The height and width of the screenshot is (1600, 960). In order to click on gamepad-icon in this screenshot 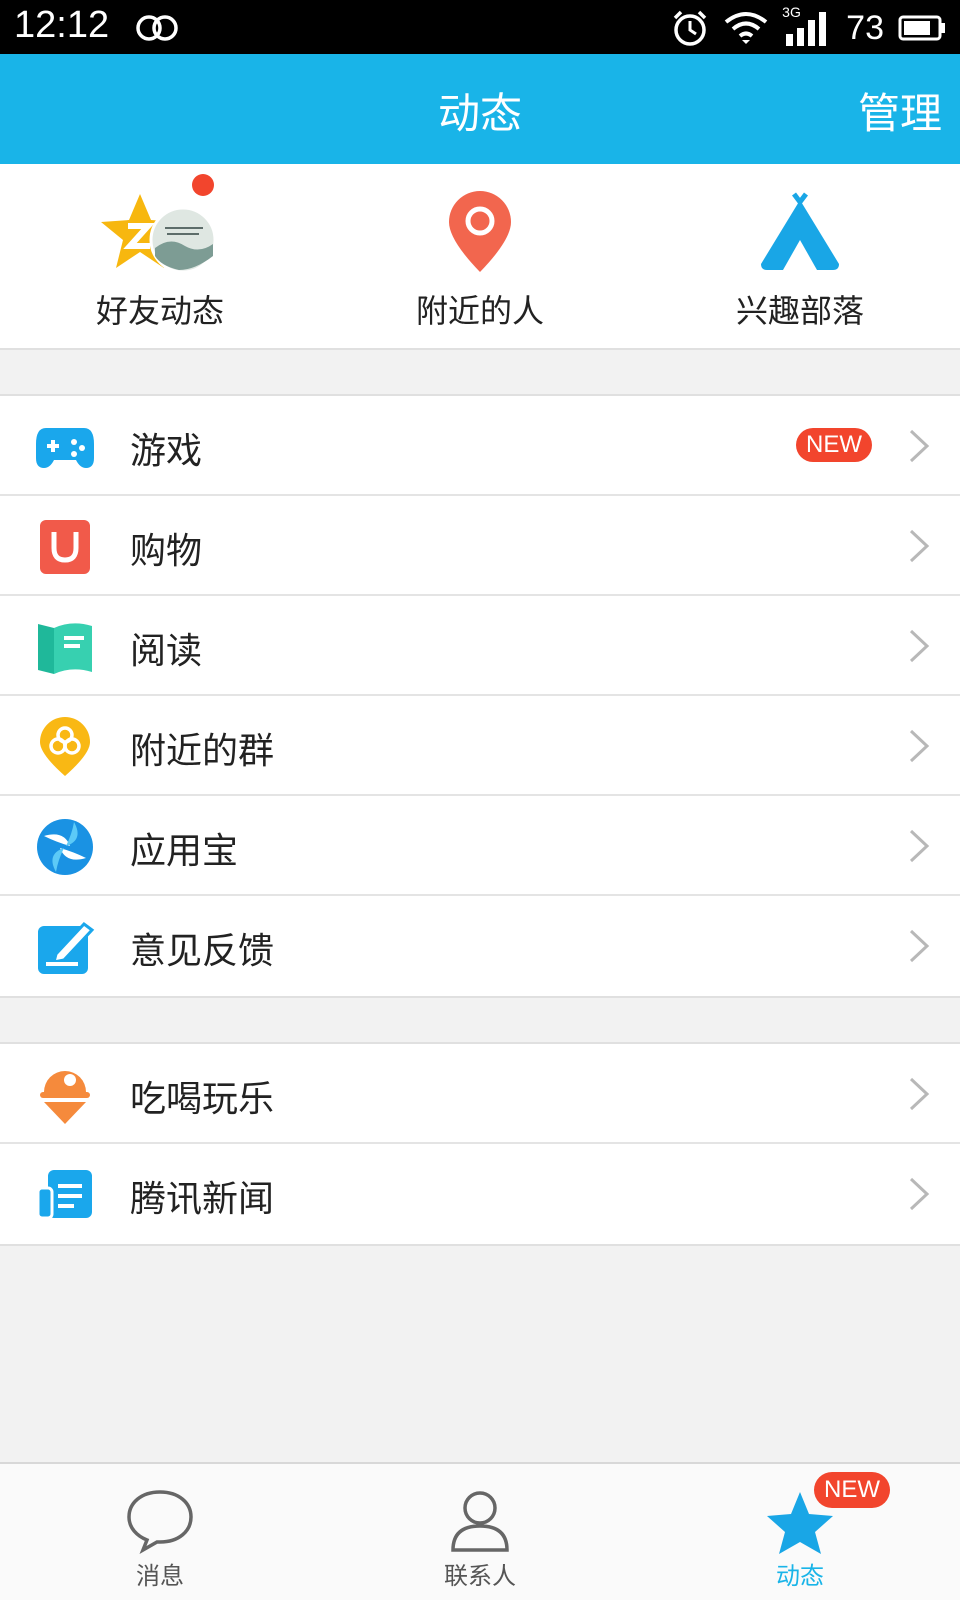, I will do `click(65, 448)`.